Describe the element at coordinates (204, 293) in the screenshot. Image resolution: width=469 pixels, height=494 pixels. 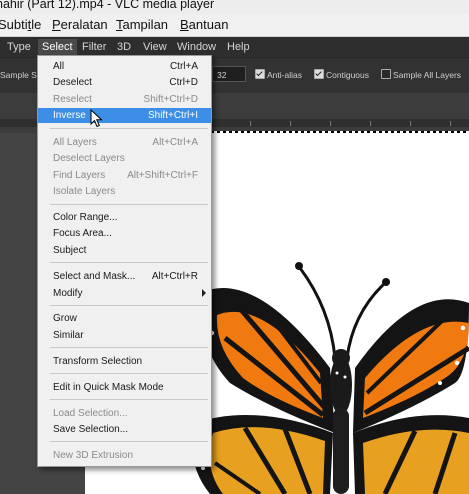
I see `submenu-arrow-icon` at that location.